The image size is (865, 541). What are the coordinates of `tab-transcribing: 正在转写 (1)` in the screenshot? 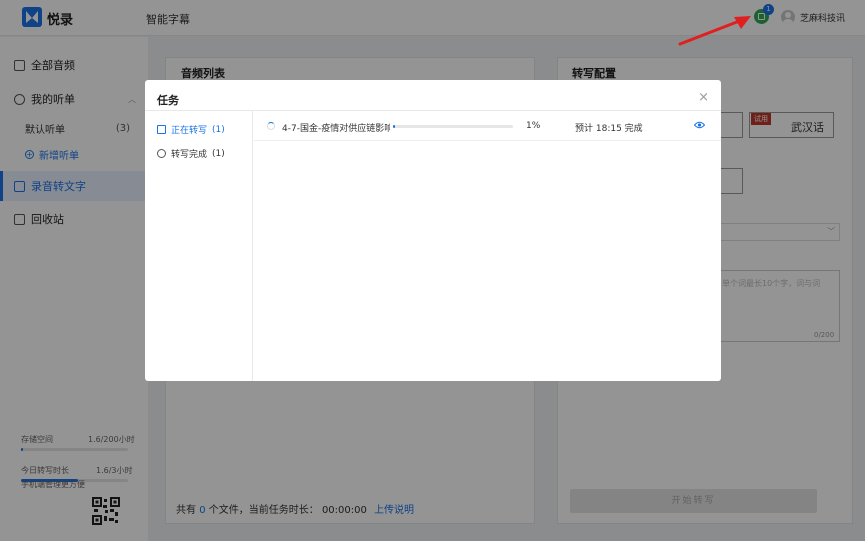 It's located at (191, 129).